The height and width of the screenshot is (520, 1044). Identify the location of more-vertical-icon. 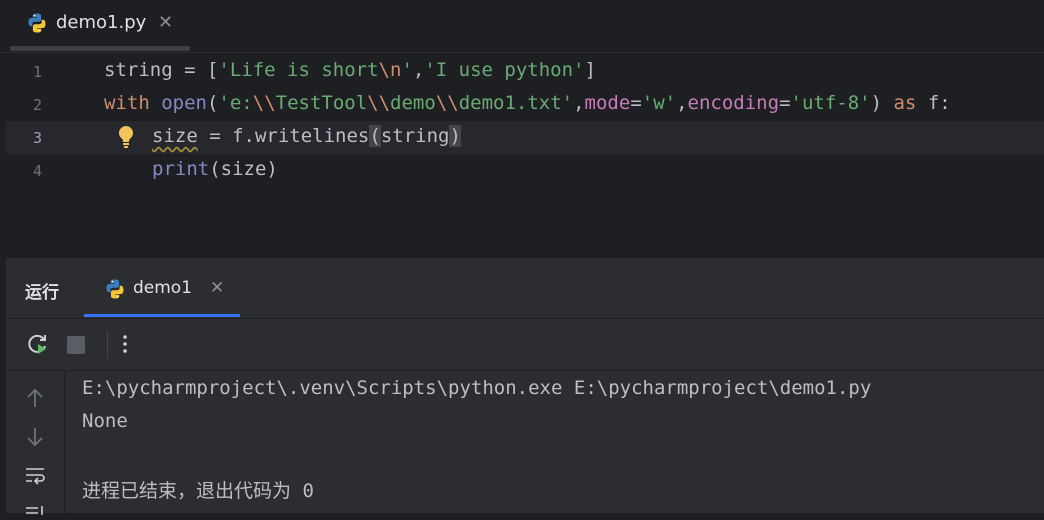
(125, 346).